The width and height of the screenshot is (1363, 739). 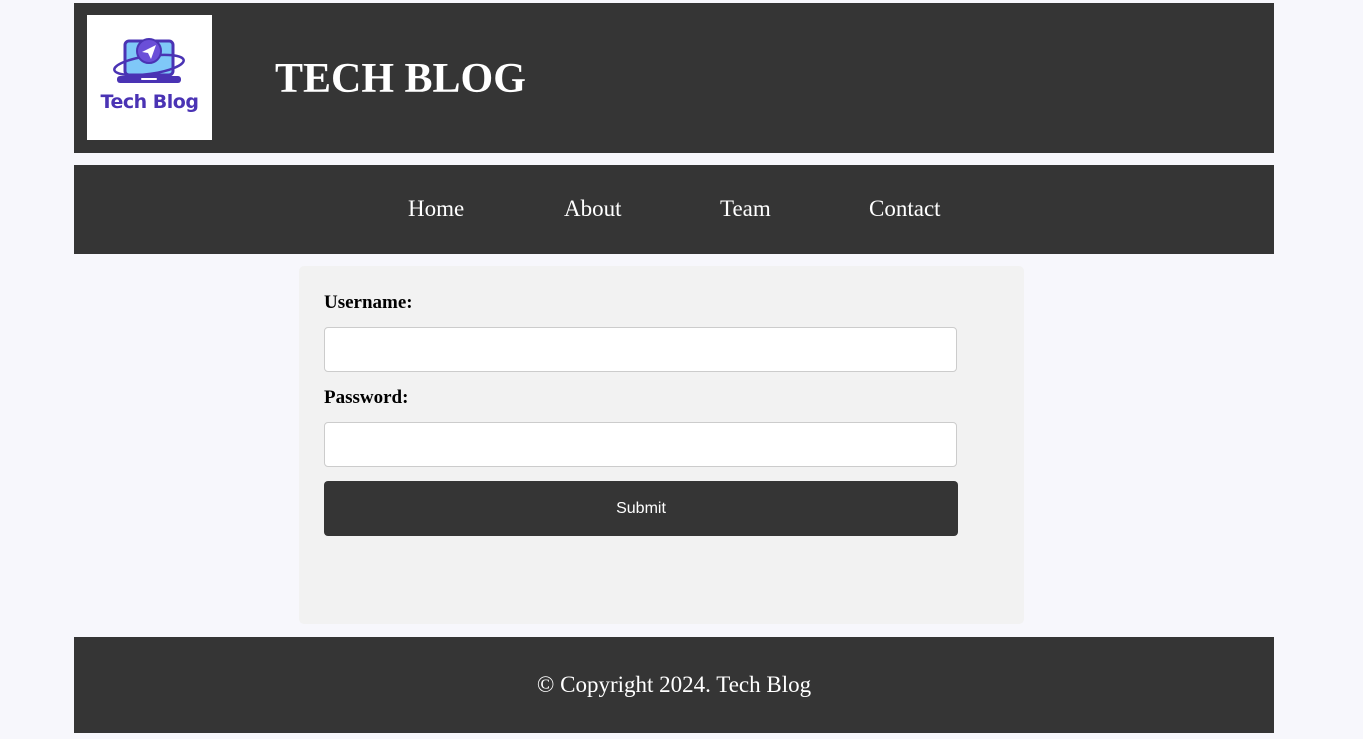 What do you see at coordinates (436, 209) in the screenshot?
I see `nav-link-home: Home` at bounding box center [436, 209].